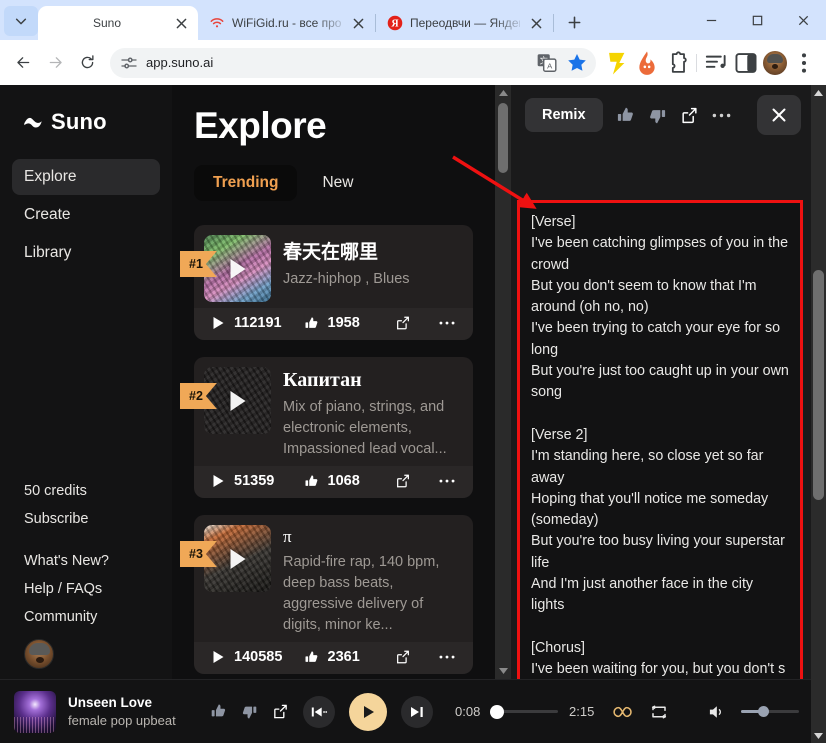  I want to click on play-count: 51359, so click(258, 481).